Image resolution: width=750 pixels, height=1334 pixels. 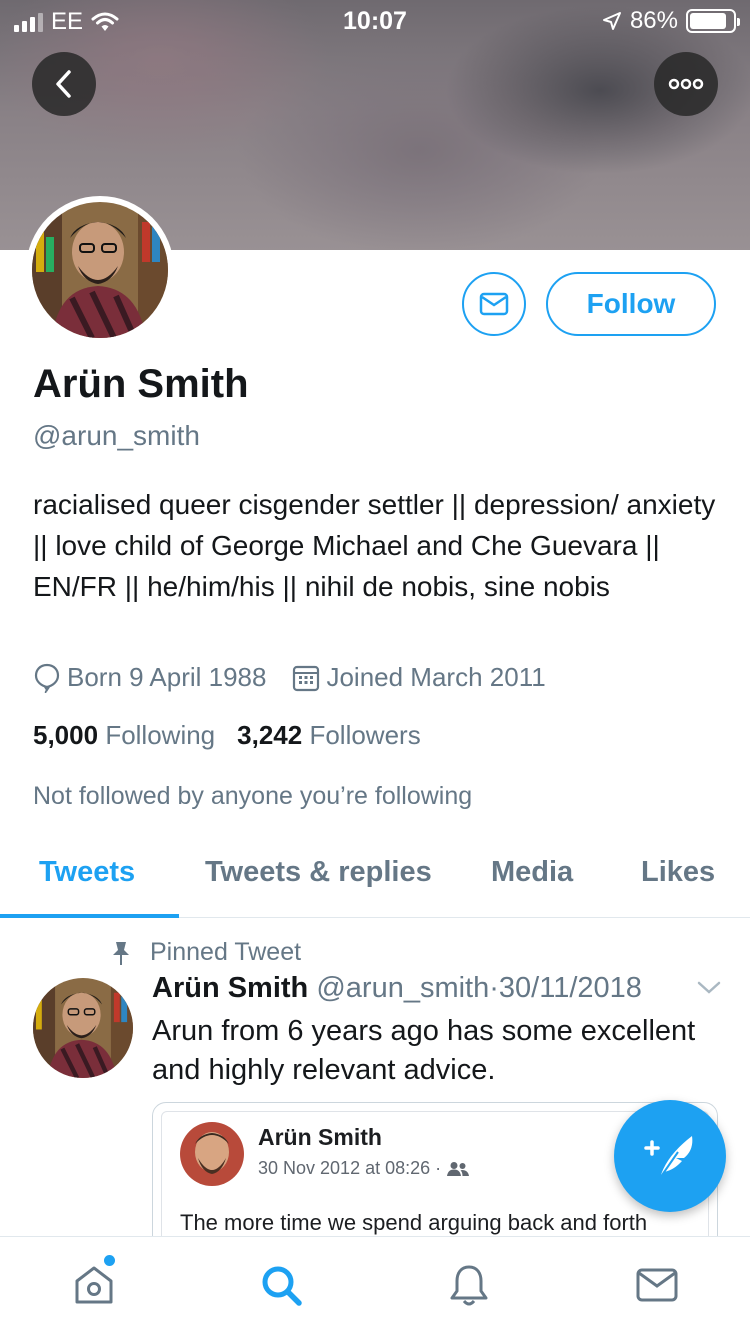 I want to click on pin-icon, so click(x=121, y=953).